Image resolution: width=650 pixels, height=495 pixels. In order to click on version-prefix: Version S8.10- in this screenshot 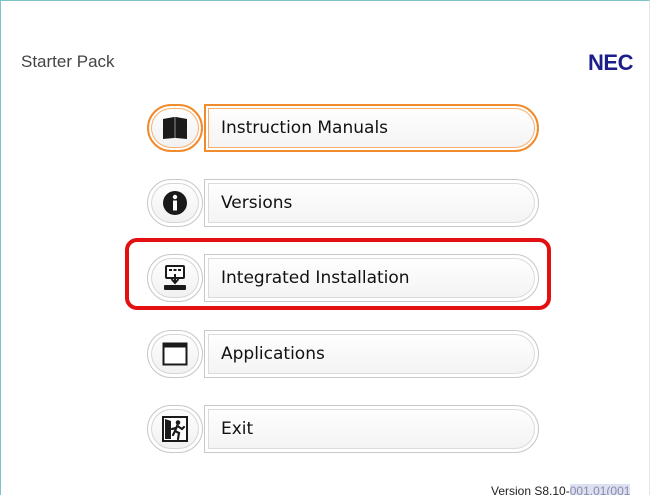, I will do `click(530, 489)`.